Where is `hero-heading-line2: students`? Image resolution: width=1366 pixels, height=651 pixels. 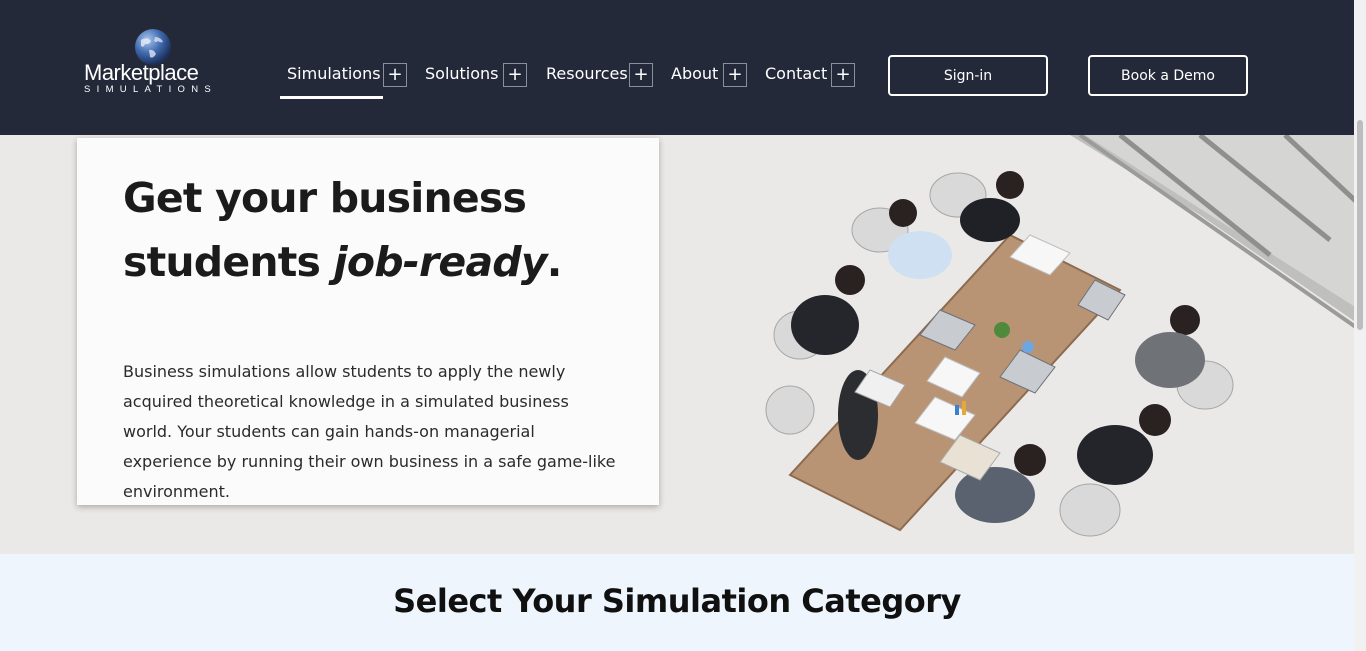 hero-heading-line2: students is located at coordinates (228, 262).